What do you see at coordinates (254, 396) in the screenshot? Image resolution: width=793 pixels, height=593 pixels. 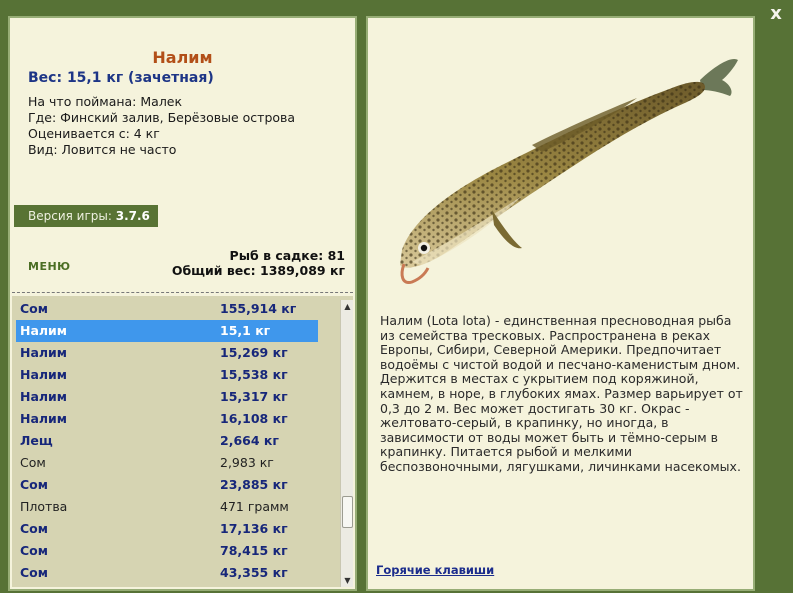 I see `fish-weight-value: 15,317 кг` at bounding box center [254, 396].